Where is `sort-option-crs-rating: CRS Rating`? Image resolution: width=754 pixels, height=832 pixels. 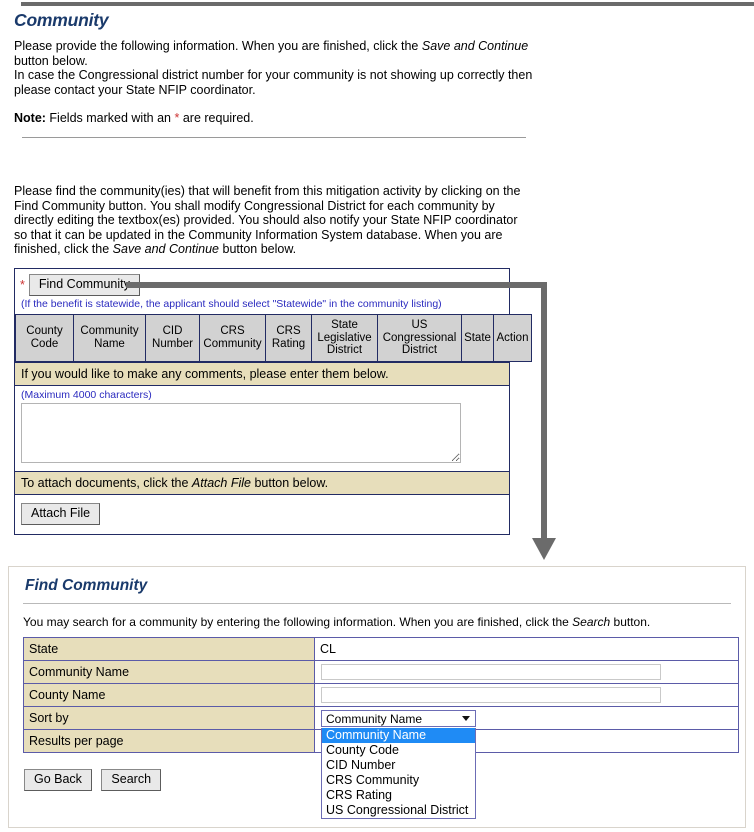 sort-option-crs-rating: CRS Rating is located at coordinates (398, 795).